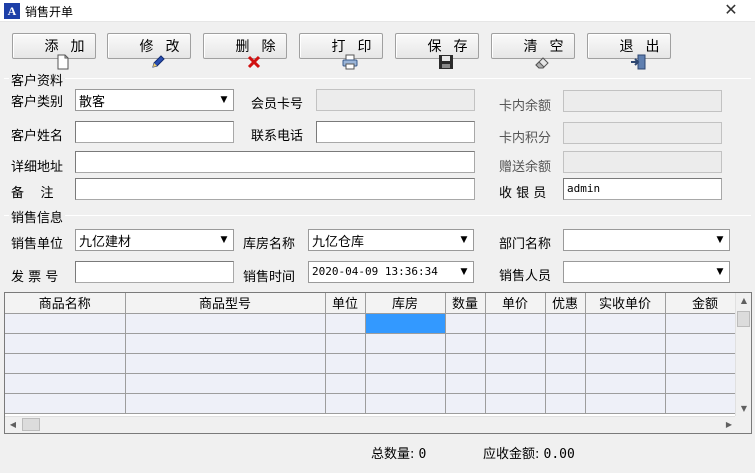  I want to click on address-field, so click(275, 162).